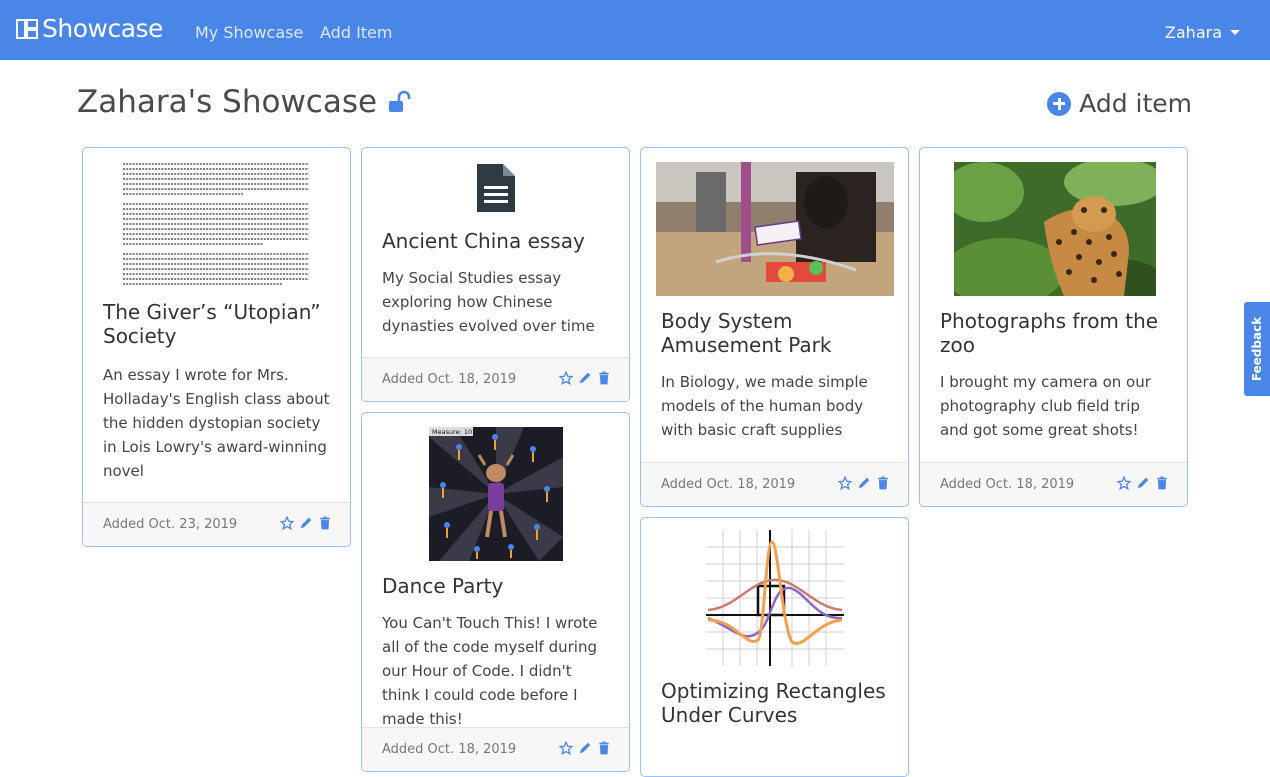 This screenshot has height=777, width=1270. Describe the element at coordinates (399, 102) in the screenshot. I see `unlock-icon` at that location.